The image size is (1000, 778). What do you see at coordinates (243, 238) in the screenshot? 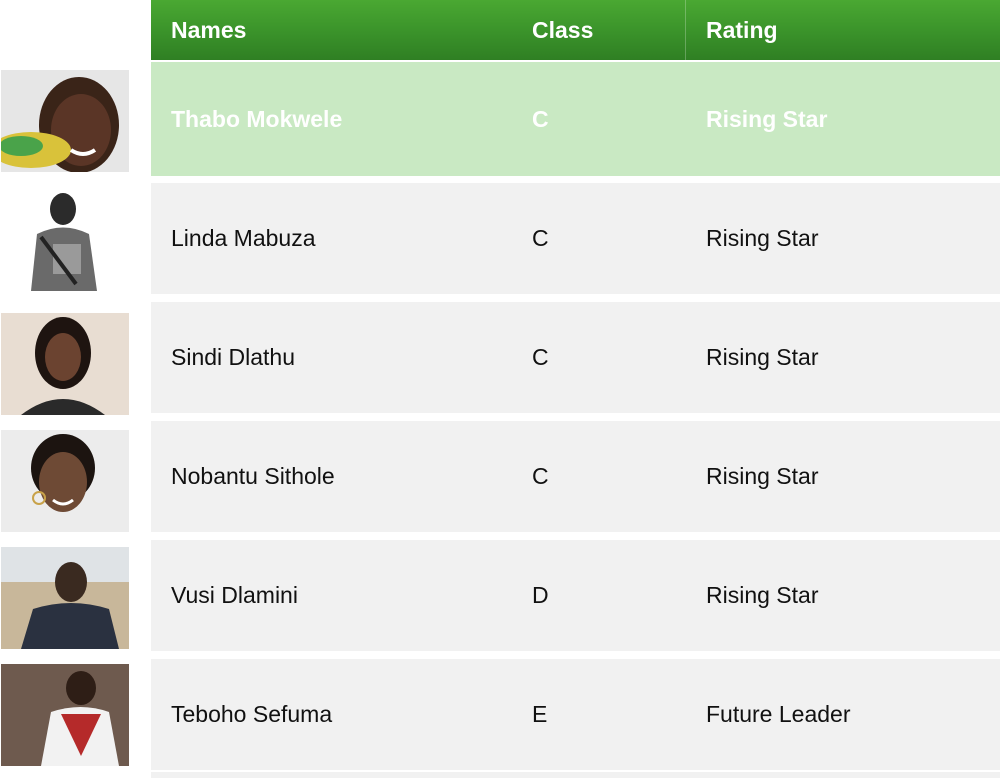
I see `cell-name: Linda Mabuza` at bounding box center [243, 238].